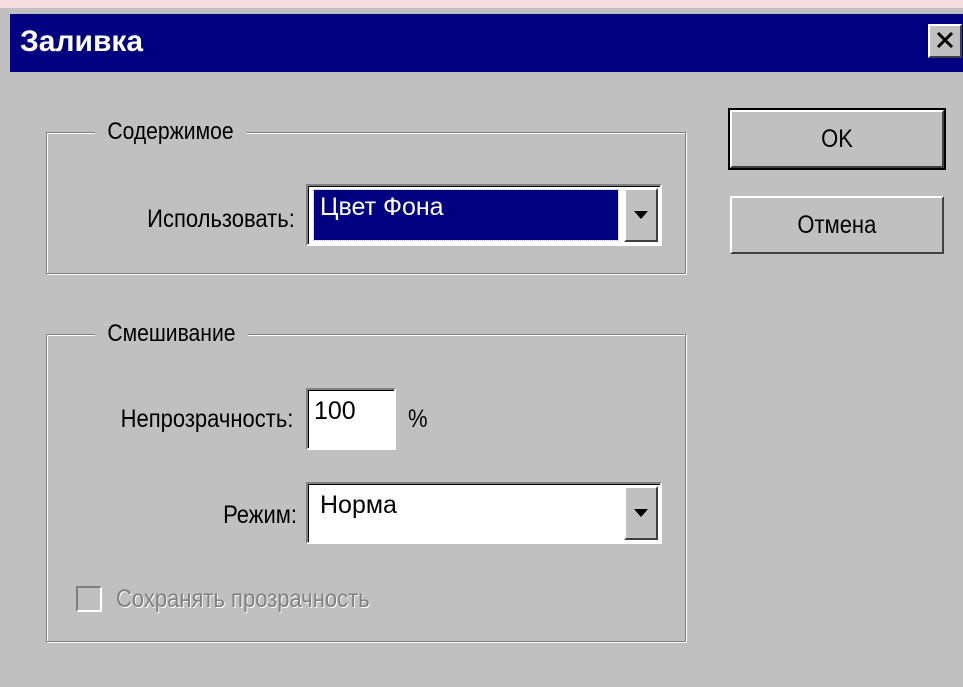  What do you see at coordinates (206, 419) in the screenshot?
I see `opacity-label: Непрозрачность:` at bounding box center [206, 419].